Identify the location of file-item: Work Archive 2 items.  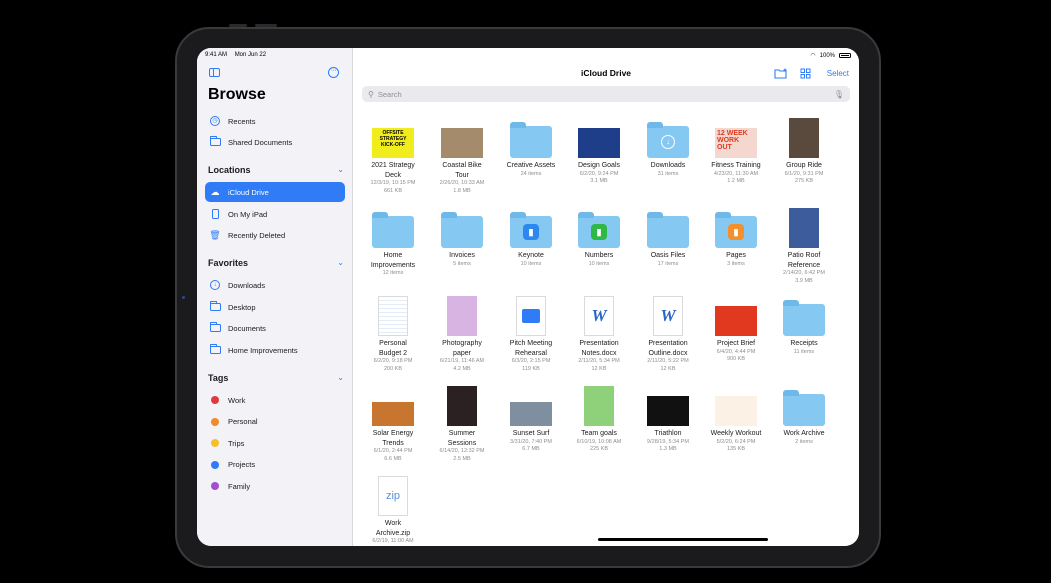
(804, 416).